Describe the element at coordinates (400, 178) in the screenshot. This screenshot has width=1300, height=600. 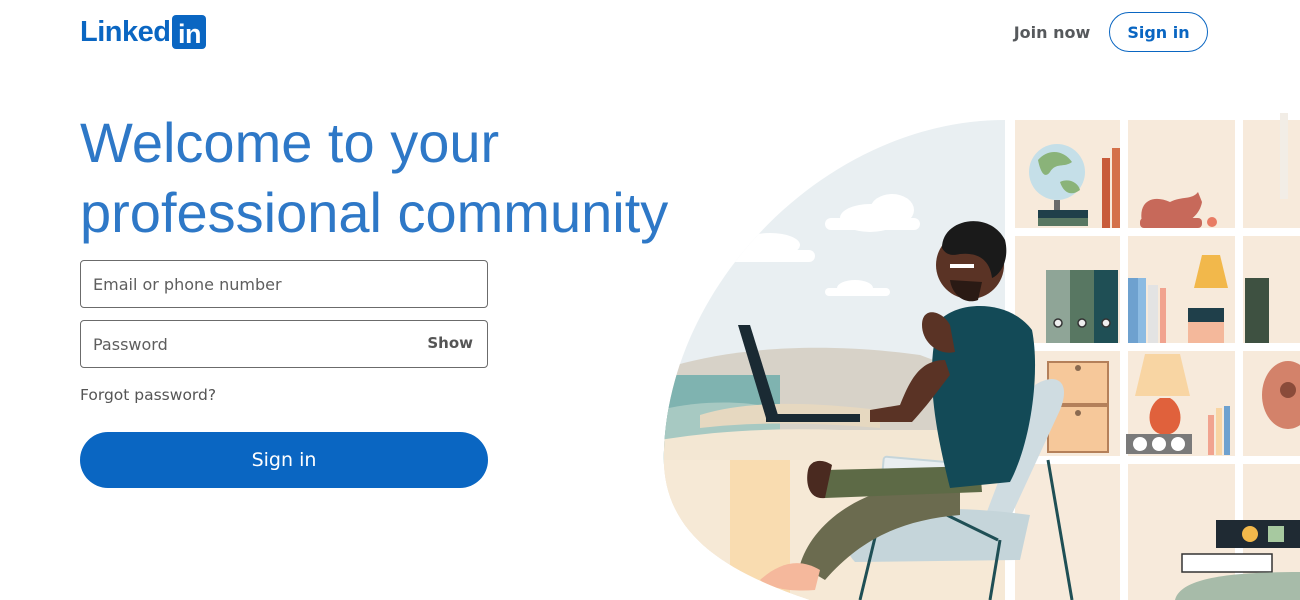
I see `page-headline: Welcome to your professional community` at that location.